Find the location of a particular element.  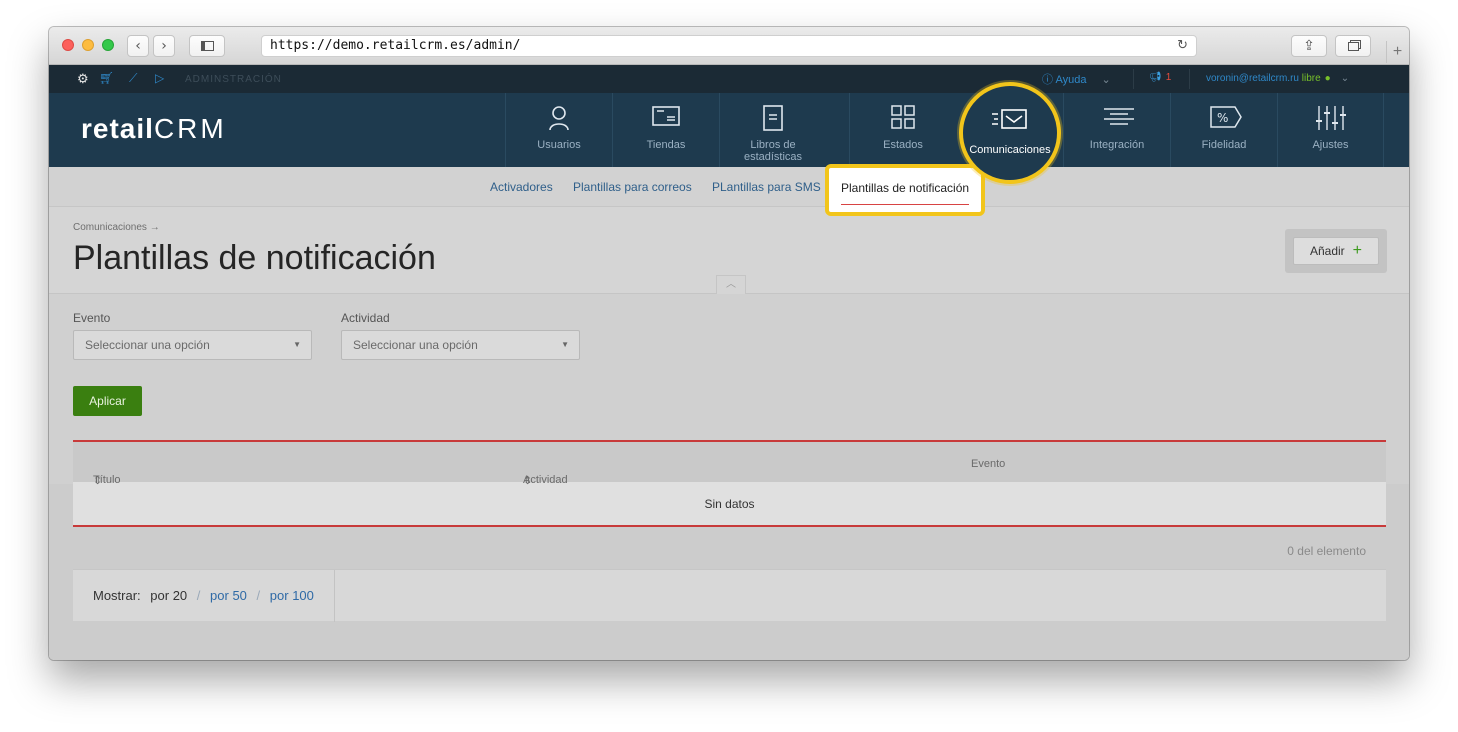

user-status: libre is located at coordinates (1311, 78).